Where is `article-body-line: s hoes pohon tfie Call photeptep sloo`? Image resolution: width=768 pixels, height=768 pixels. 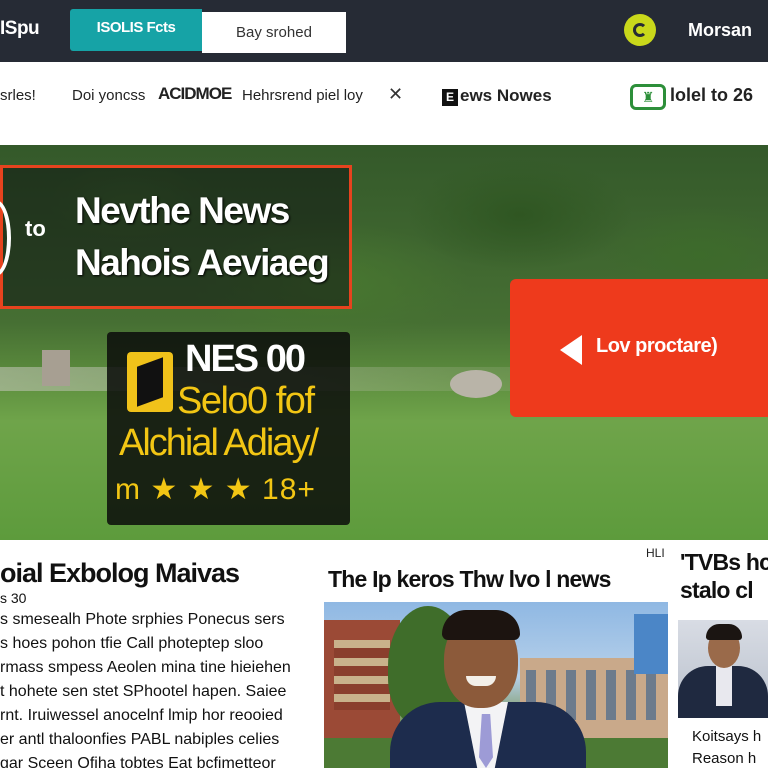
article-body-line: s hoes pohon tfie Call photeptep sloo is located at coordinates (132, 643).